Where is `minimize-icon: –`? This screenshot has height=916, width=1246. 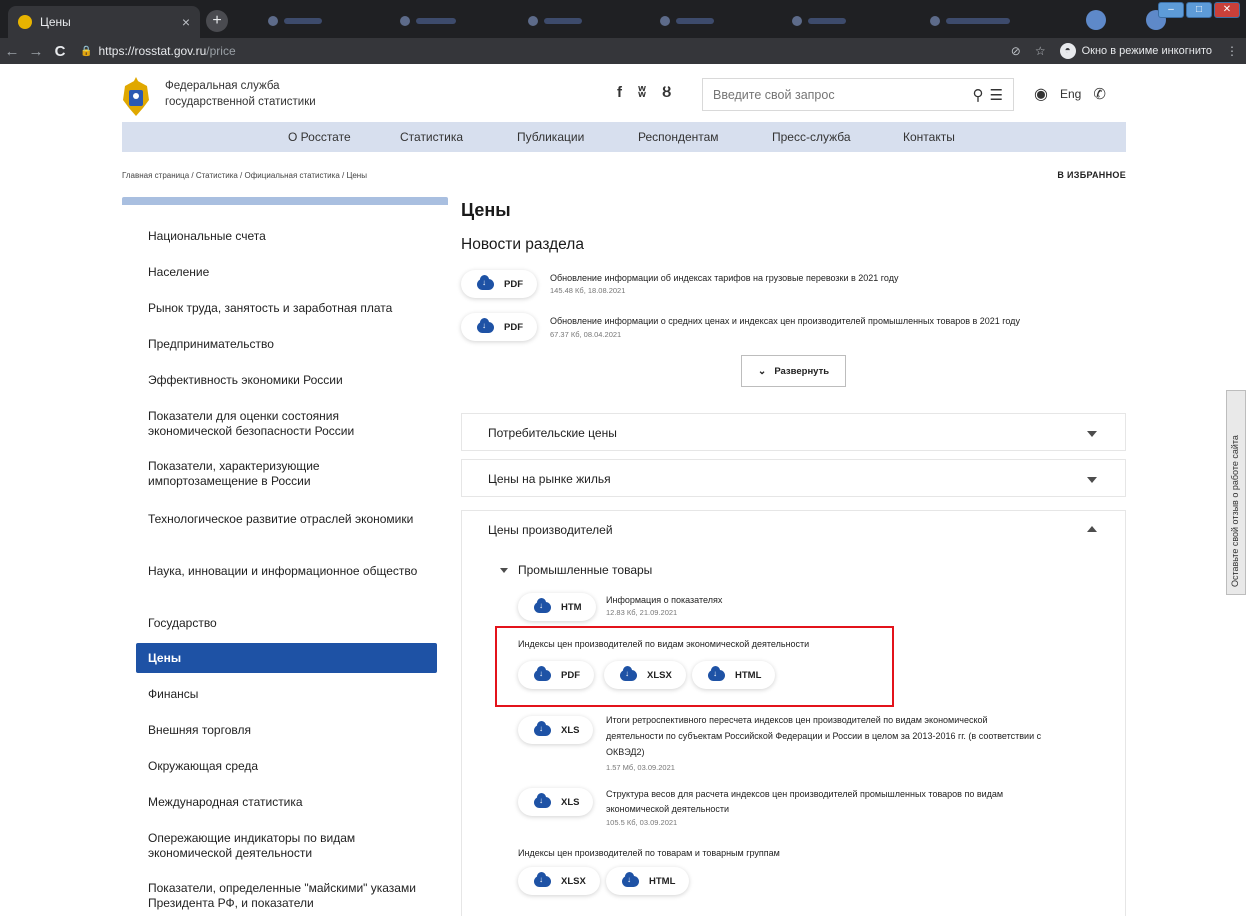 minimize-icon: – is located at coordinates (1171, 10).